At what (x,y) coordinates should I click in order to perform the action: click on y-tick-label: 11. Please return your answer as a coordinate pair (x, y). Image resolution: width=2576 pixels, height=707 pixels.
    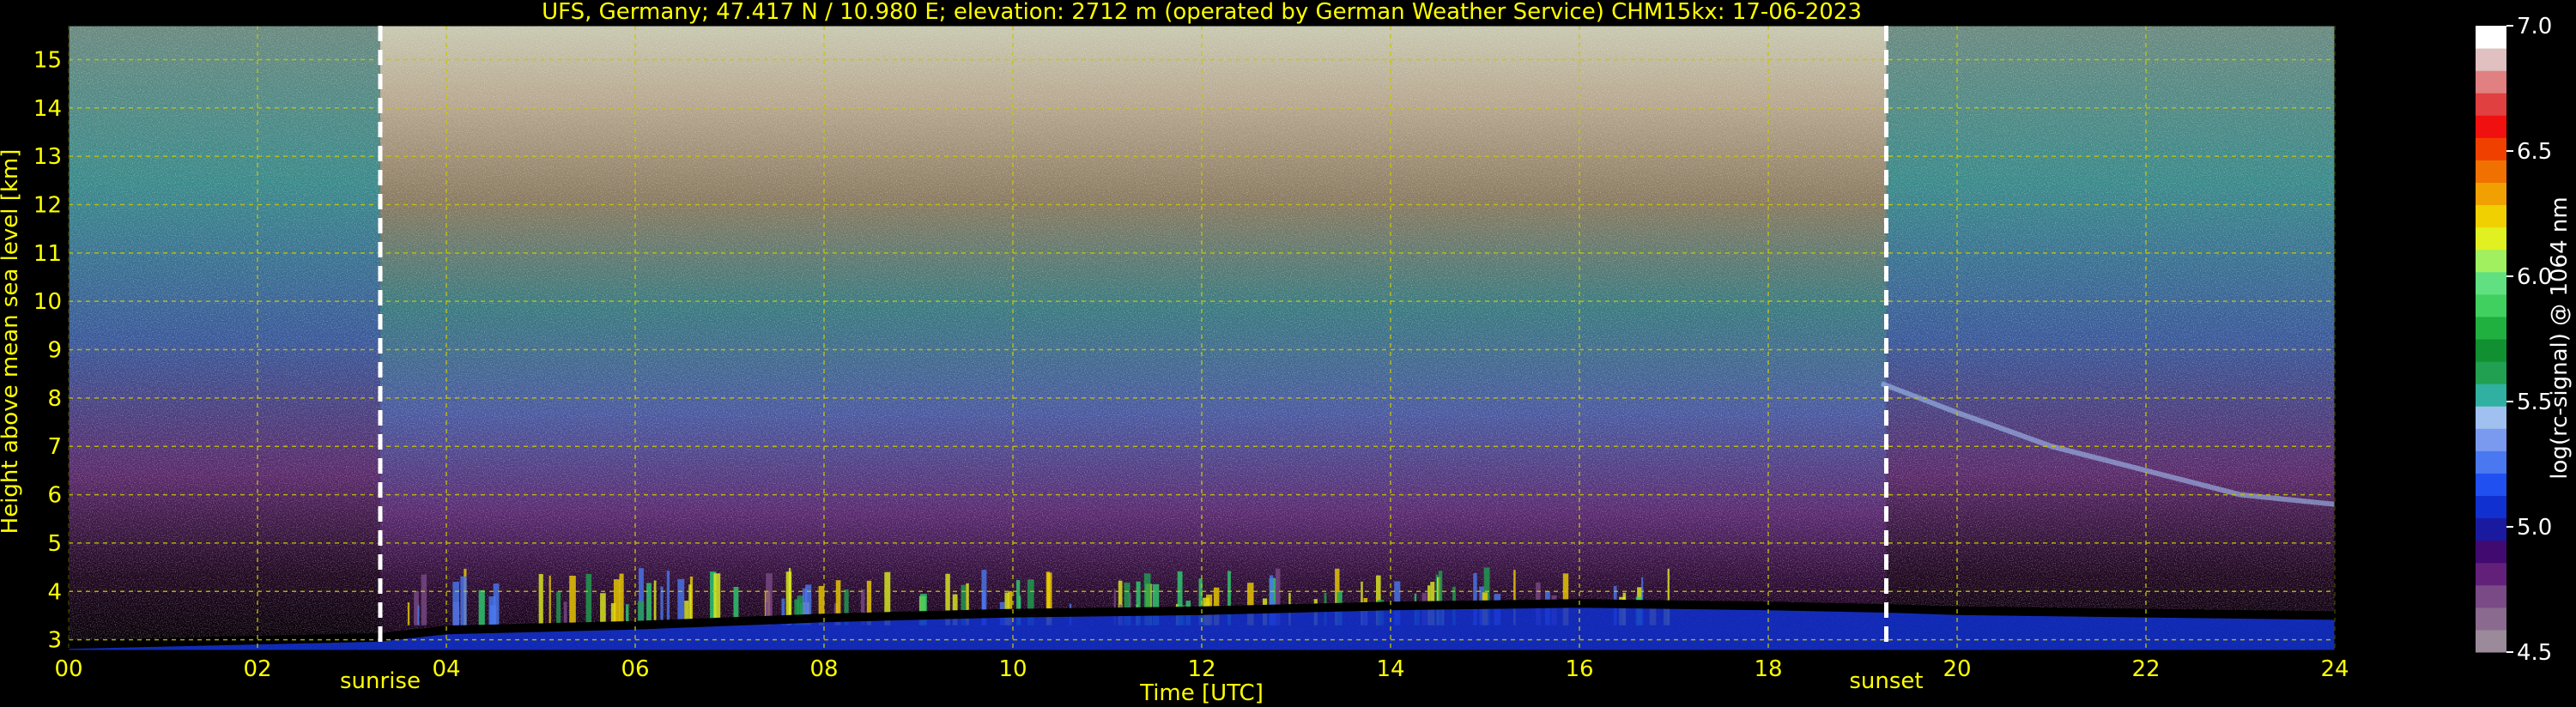
    Looking at the image, I should click on (47, 254).